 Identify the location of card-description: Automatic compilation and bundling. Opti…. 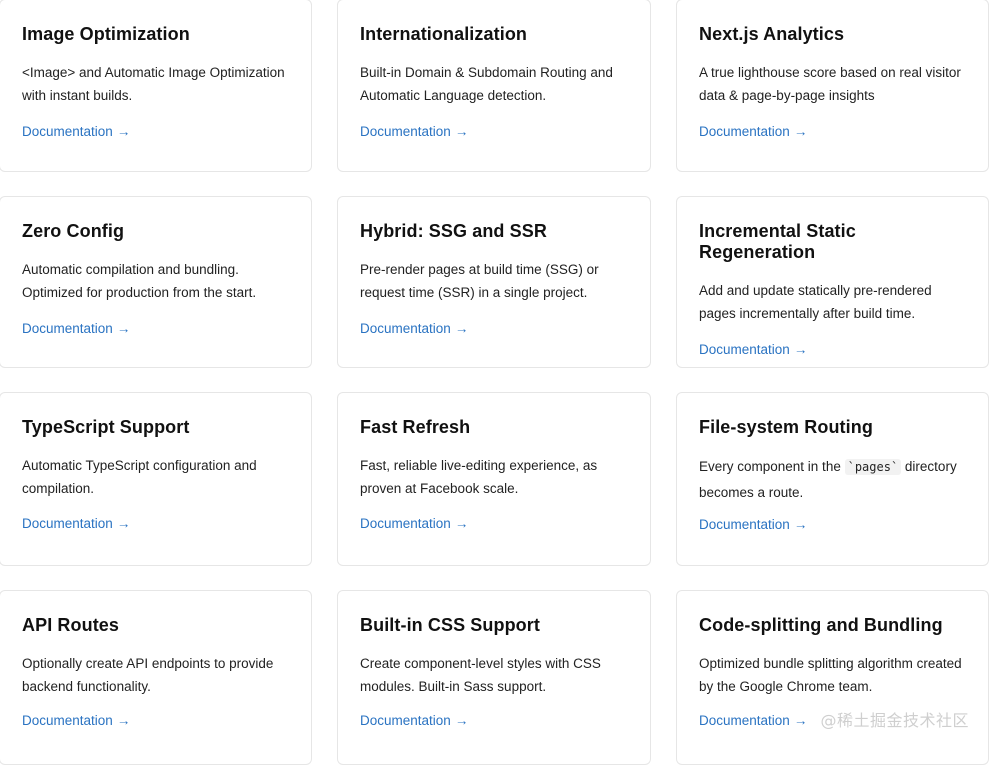
(139, 281).